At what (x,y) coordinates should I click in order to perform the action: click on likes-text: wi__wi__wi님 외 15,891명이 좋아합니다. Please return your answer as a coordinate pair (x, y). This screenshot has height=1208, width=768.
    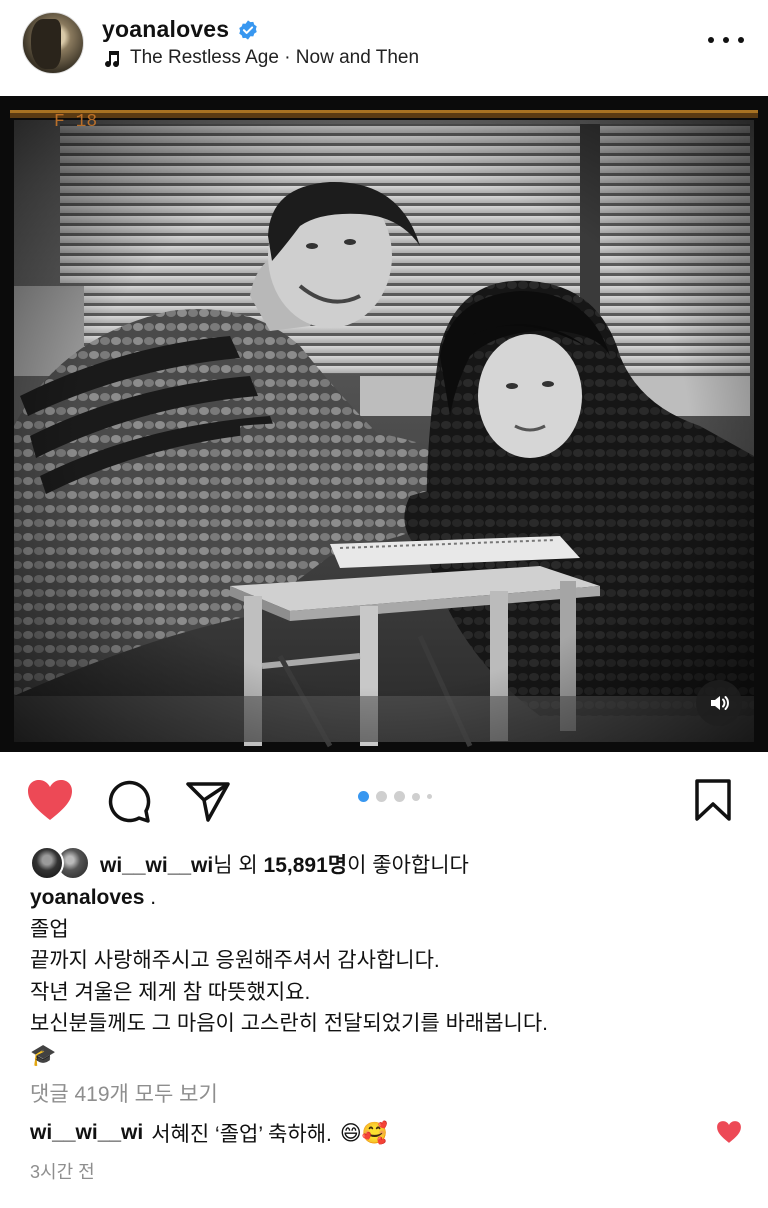
    Looking at the image, I should click on (284, 864).